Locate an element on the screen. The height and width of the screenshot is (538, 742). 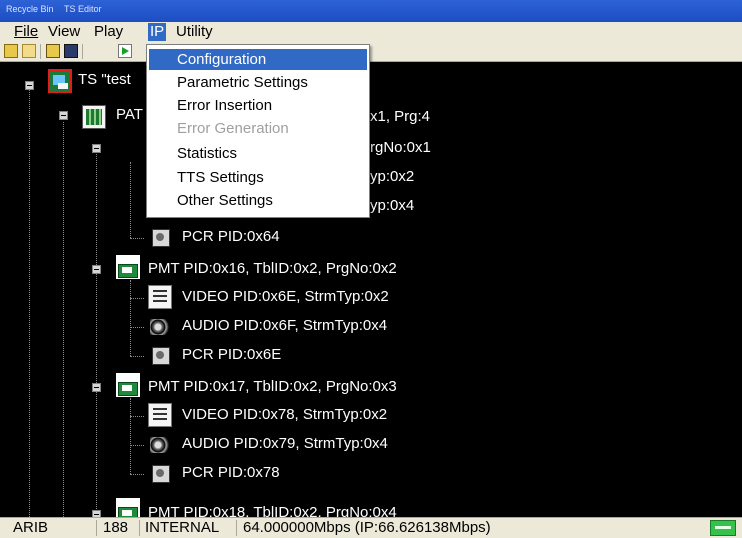
menu-utility: Utility is located at coordinates (194, 32).